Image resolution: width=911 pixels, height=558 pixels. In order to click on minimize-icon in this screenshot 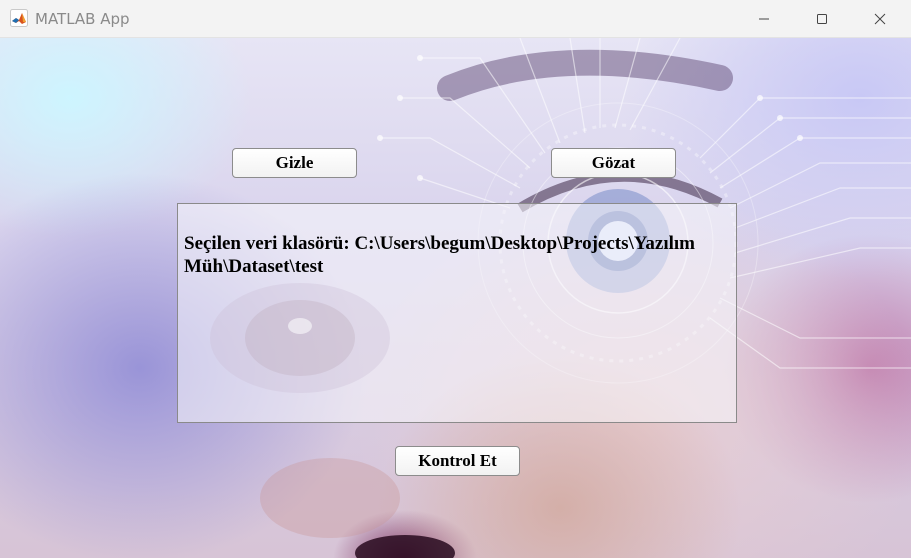, I will do `click(764, 19)`.